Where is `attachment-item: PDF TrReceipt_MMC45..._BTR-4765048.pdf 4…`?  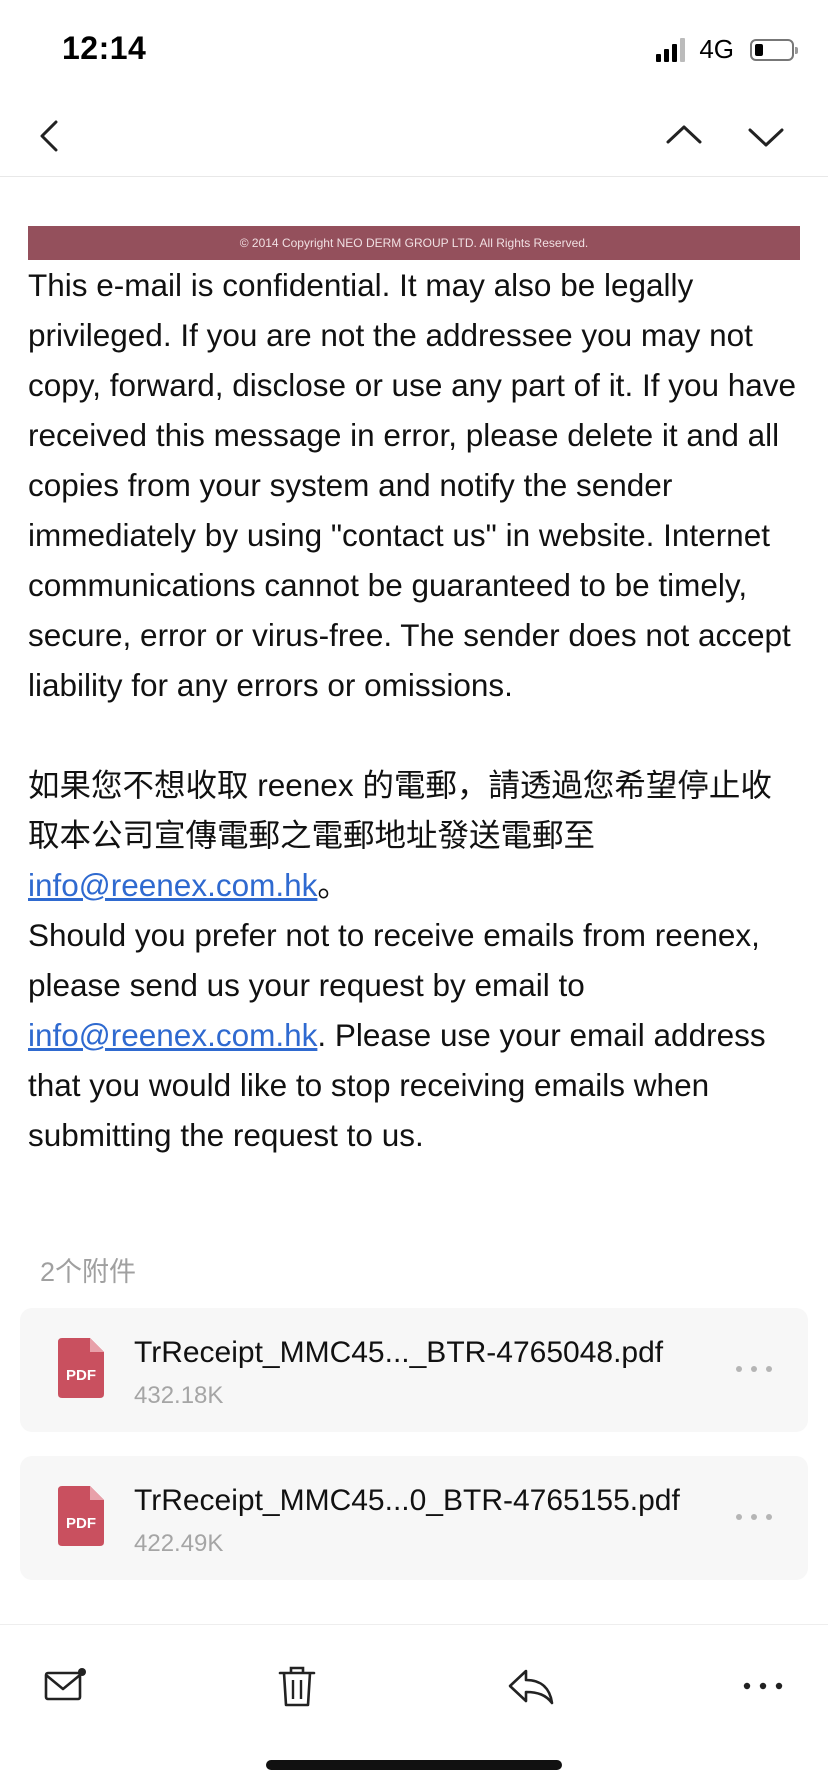 attachment-item: PDF TrReceipt_MMC45..._BTR-4765048.pdf 4… is located at coordinates (414, 1370).